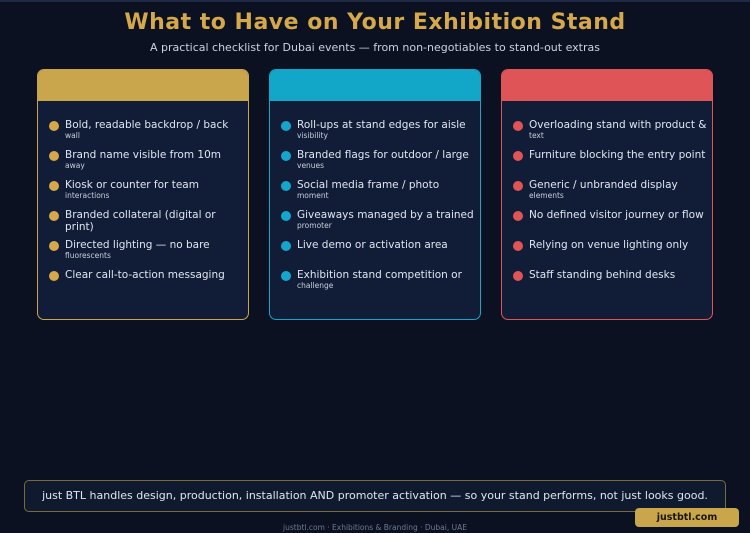  Describe the element at coordinates (375, 22) in the screenshot. I see `page-title: What to Have on Your Exhibition Stand` at that location.